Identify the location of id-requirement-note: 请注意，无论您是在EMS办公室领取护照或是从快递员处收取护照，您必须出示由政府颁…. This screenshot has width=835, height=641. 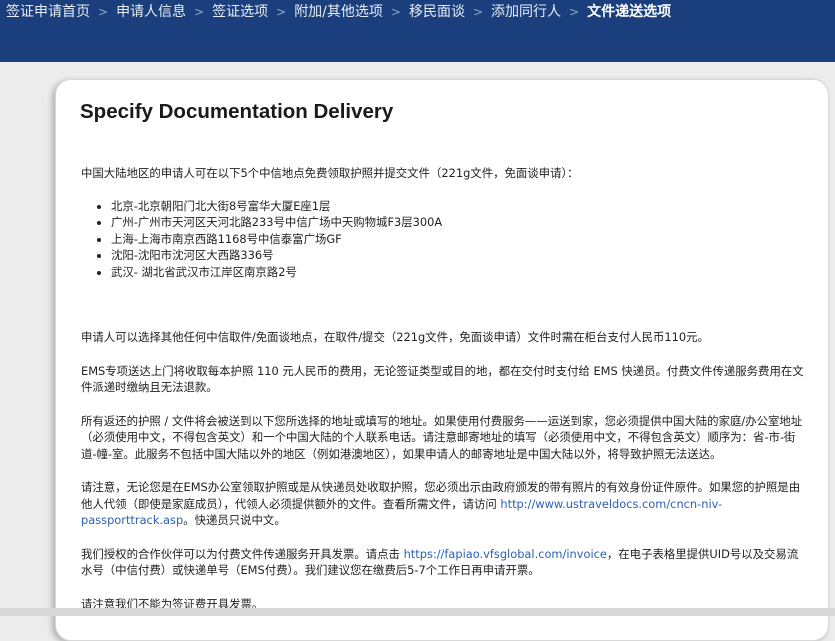
(443, 504).